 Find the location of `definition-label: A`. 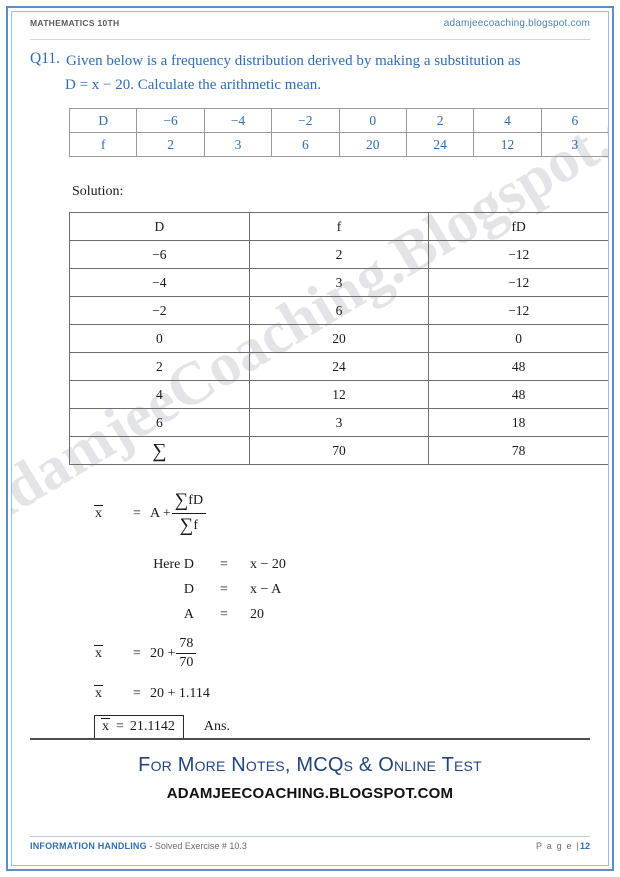

definition-label: A is located at coordinates (188, 614).